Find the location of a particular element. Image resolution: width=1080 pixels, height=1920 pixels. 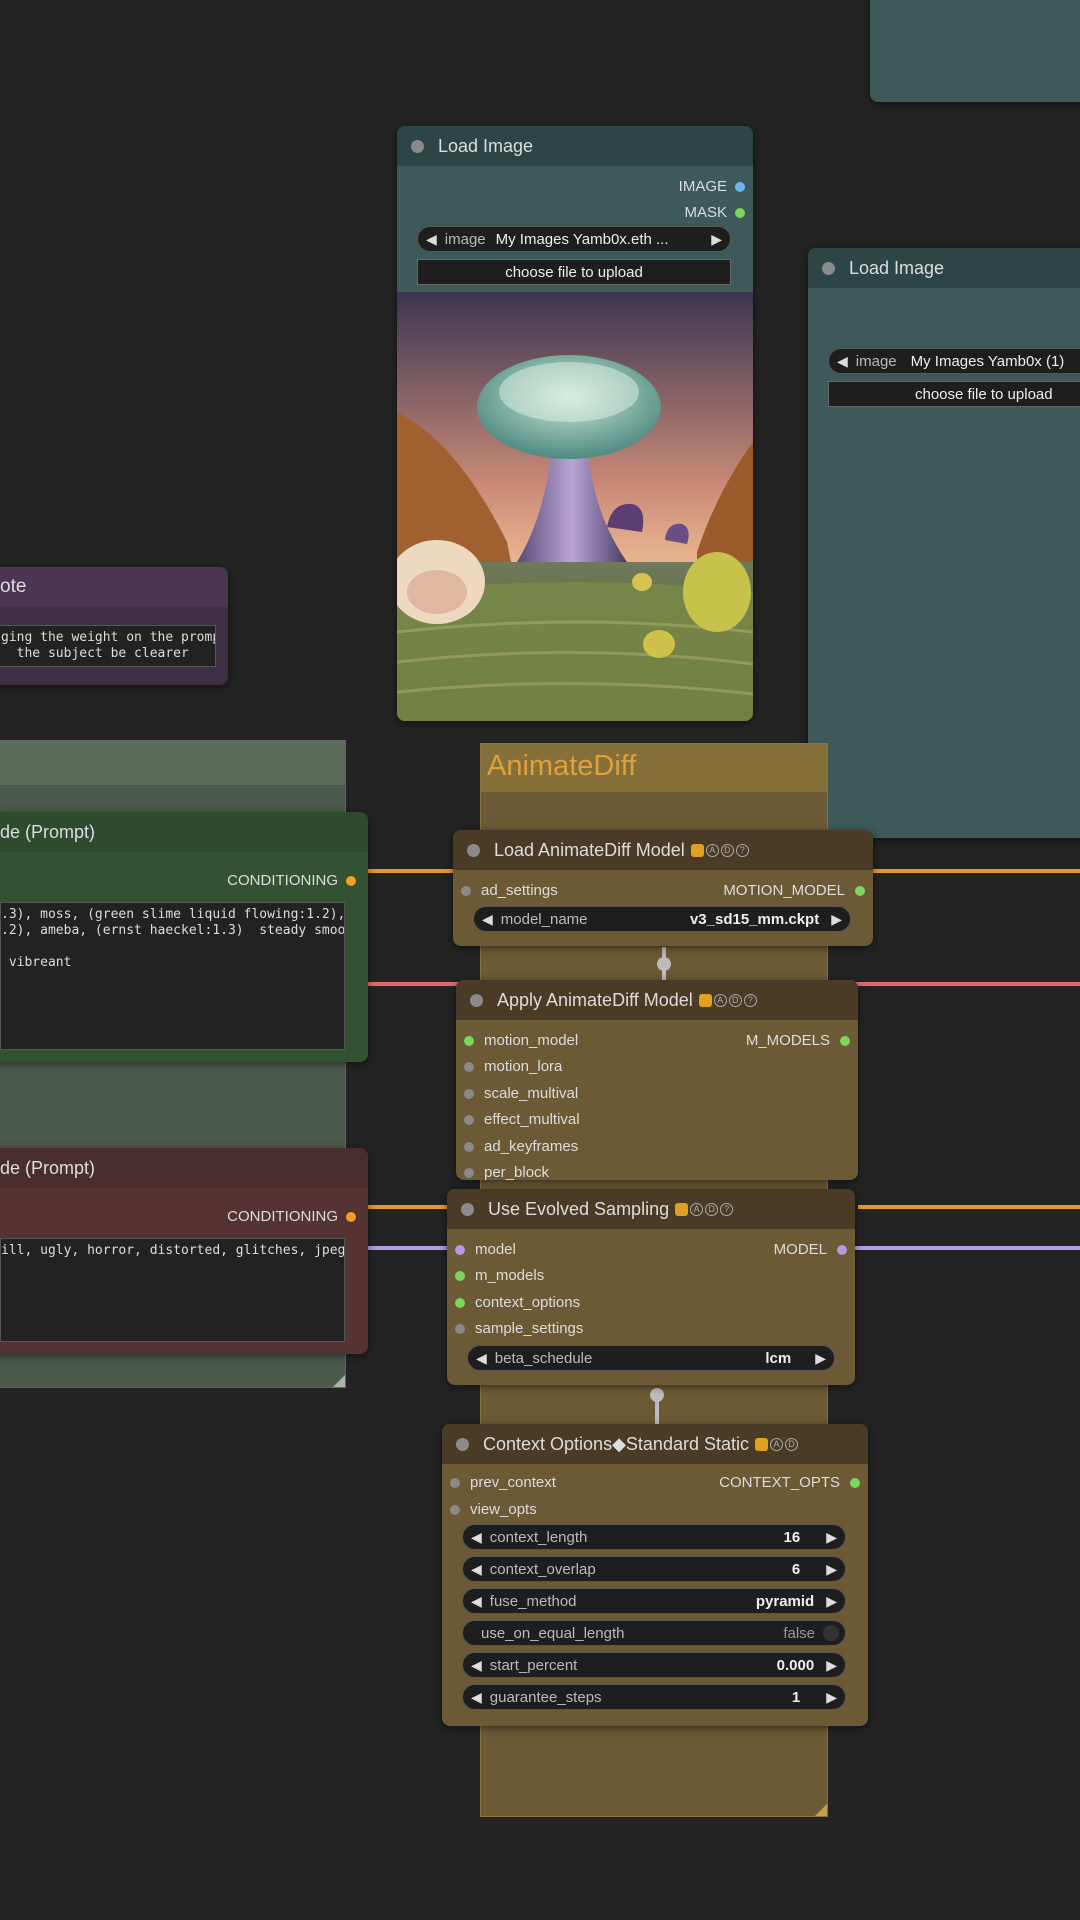

context-opts-output: CONTEXT_OPTS is located at coordinates (789, 1482).